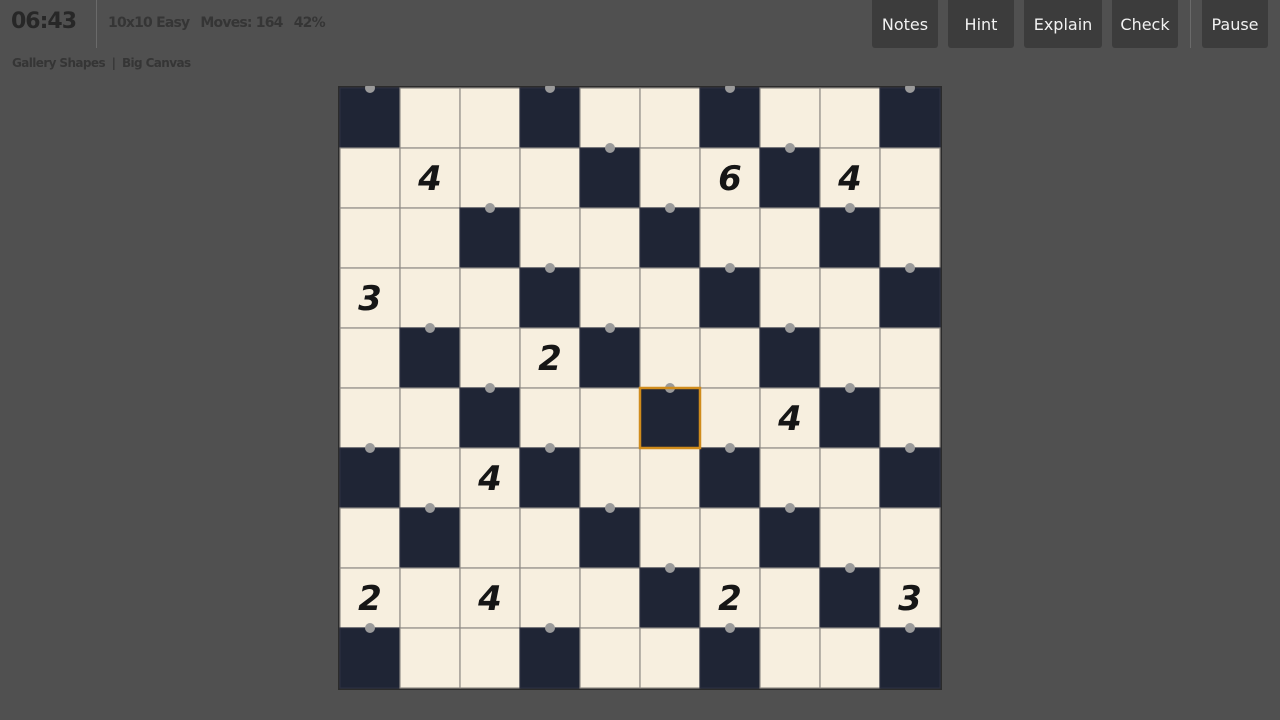 This screenshot has width=1280, height=720. What do you see at coordinates (610, 148) in the screenshot?
I see `cell-marker-dot` at bounding box center [610, 148].